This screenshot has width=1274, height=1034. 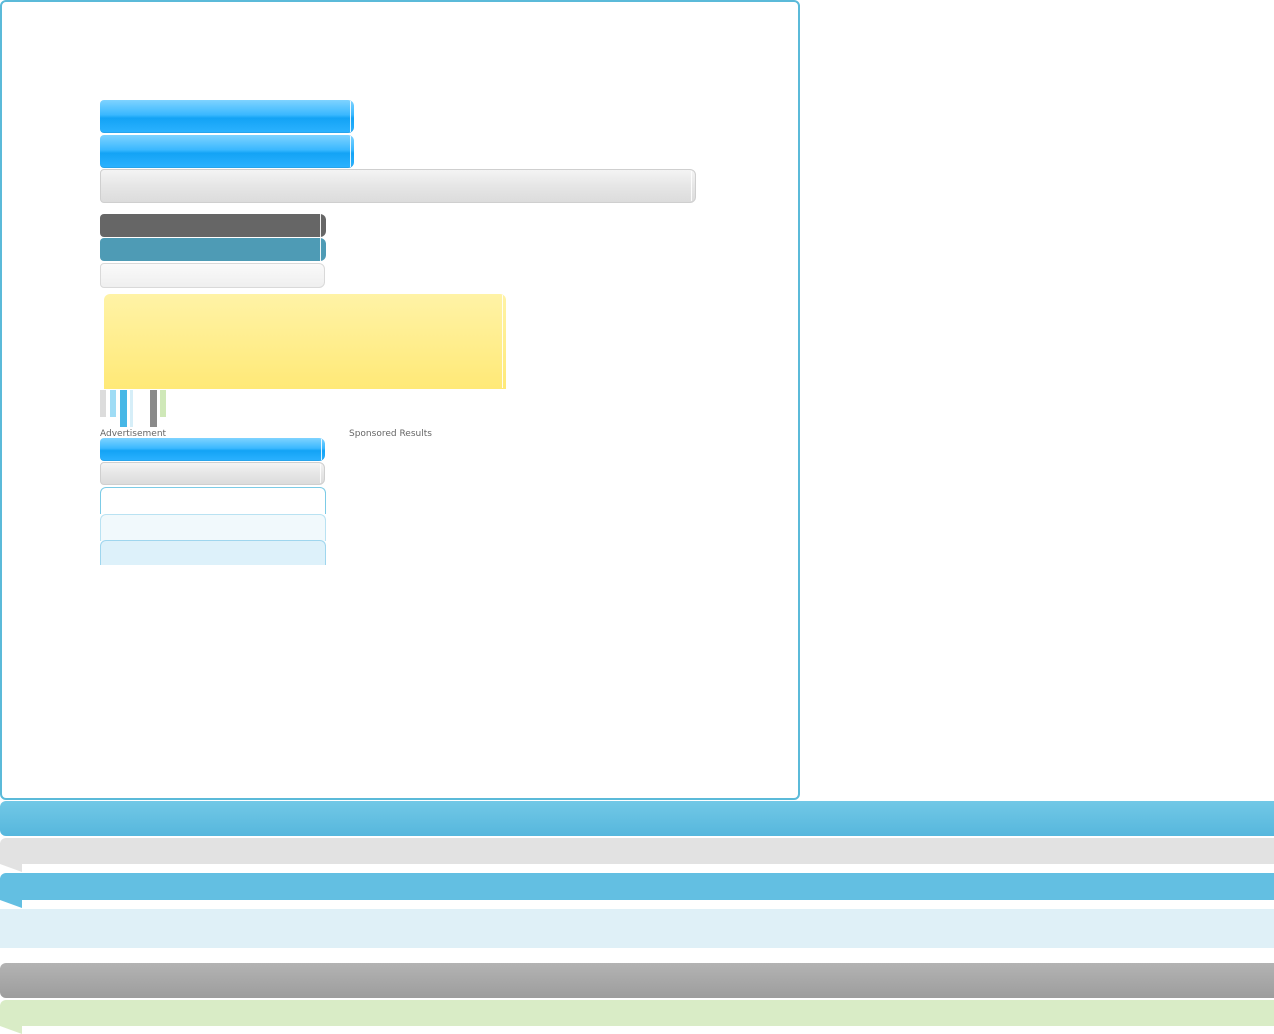 I want to click on sliver-green, so click(x=163, y=403).